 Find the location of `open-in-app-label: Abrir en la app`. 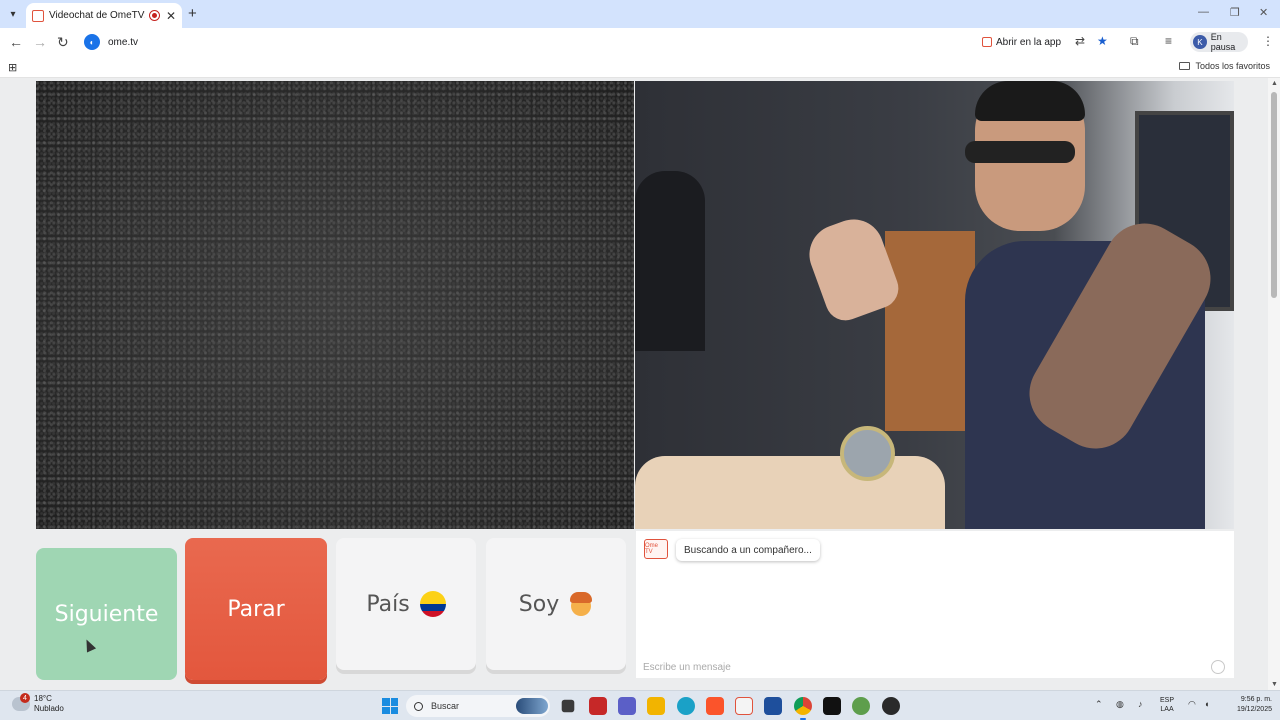

open-in-app-label: Abrir en la app is located at coordinates (1029, 42).